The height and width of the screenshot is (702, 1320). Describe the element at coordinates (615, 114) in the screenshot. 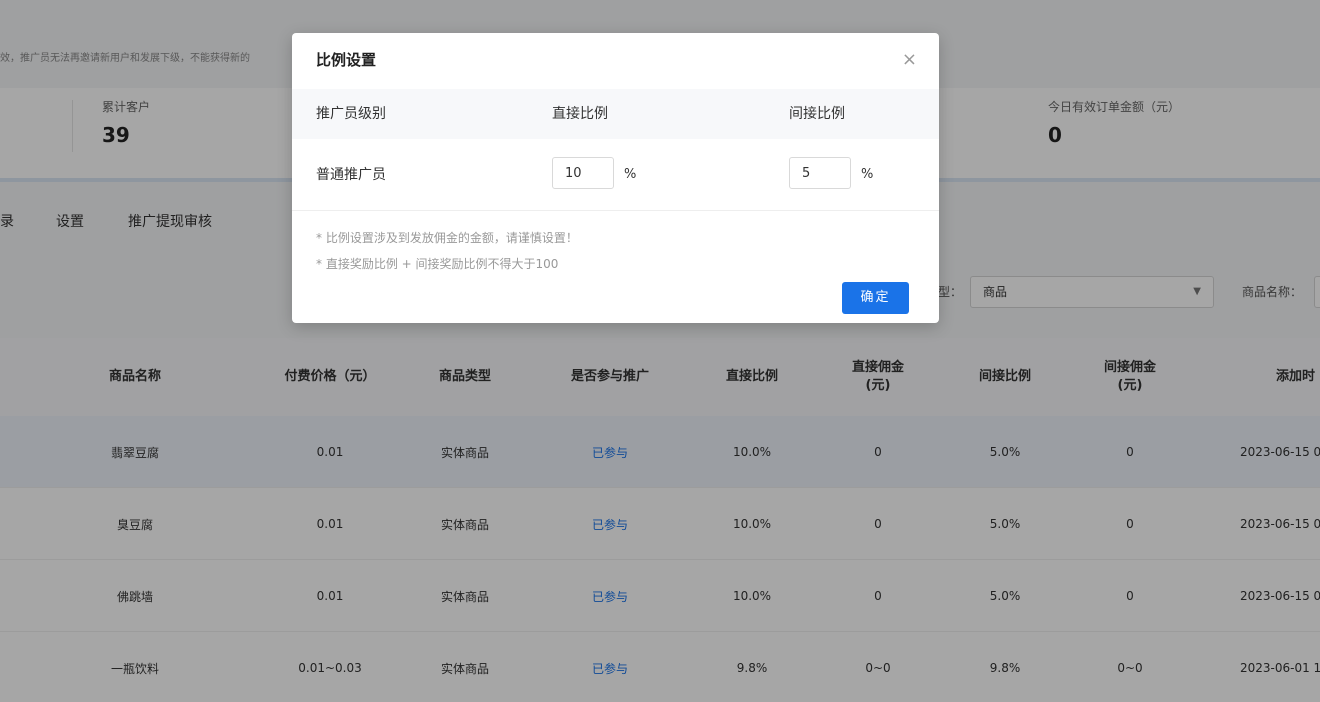

I see `dialog-table-header: 推广员级别 直接比例 间接比例` at that location.